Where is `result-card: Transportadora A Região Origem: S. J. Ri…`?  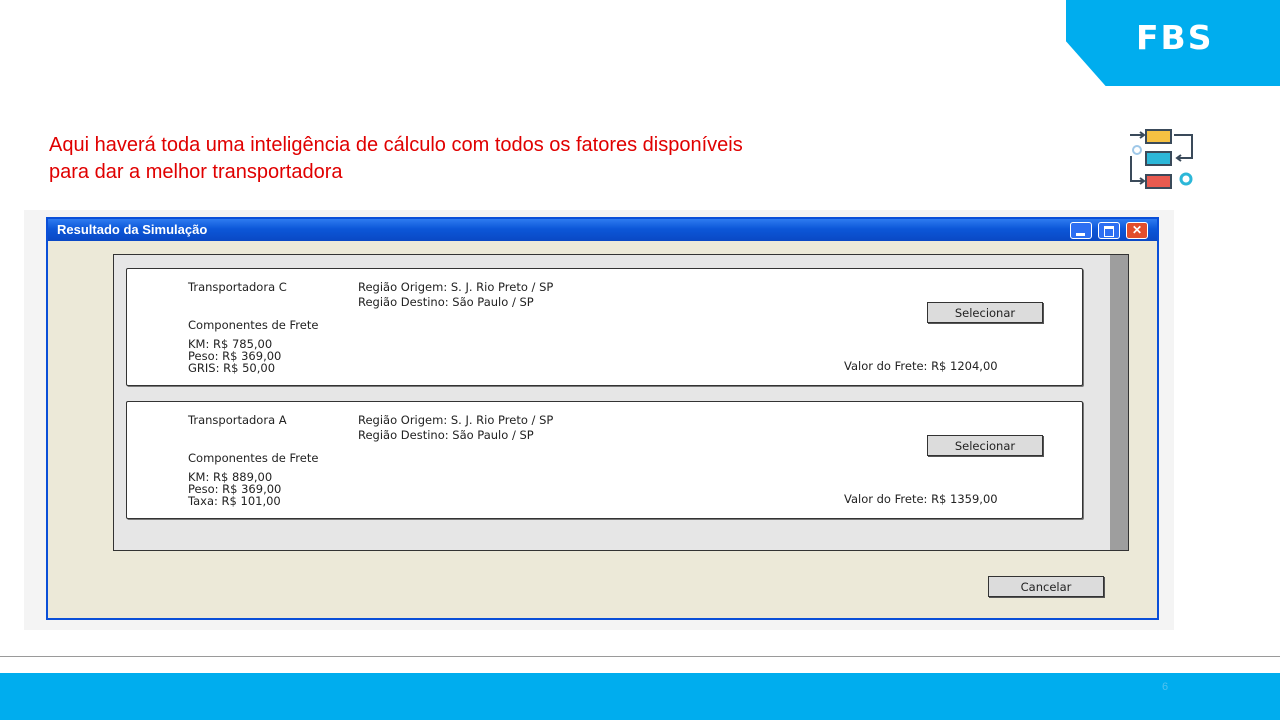 result-card: Transportadora A Região Origem: S. J. Ri… is located at coordinates (604, 460).